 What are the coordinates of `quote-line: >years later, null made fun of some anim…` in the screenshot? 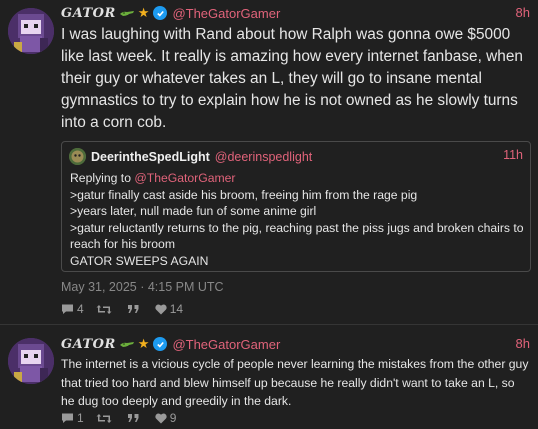 It's located at (193, 211).